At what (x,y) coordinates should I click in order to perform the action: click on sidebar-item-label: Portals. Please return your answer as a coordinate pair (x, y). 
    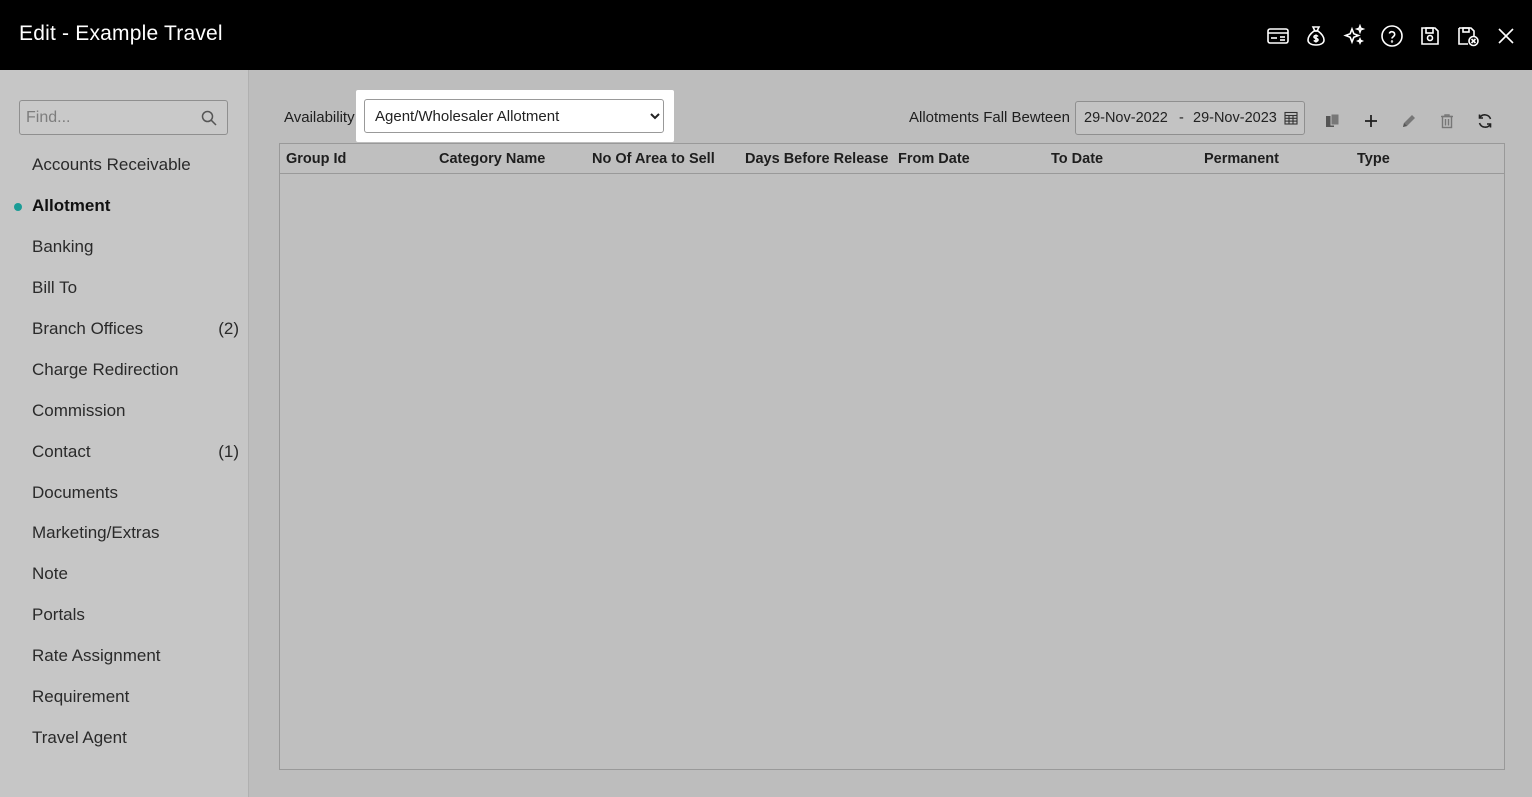
    Looking at the image, I should click on (58, 615).